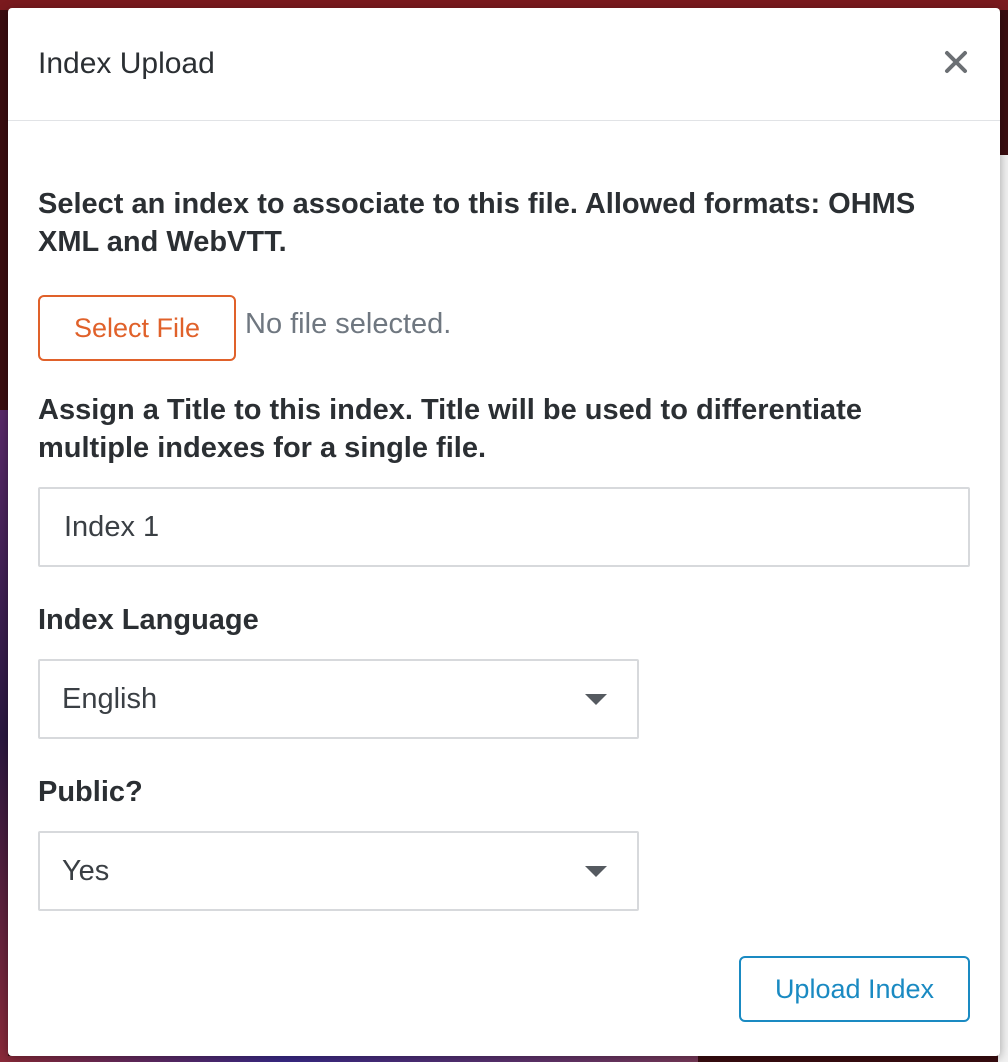 The height and width of the screenshot is (1062, 1008). I want to click on public-label: Public?, so click(90, 792).